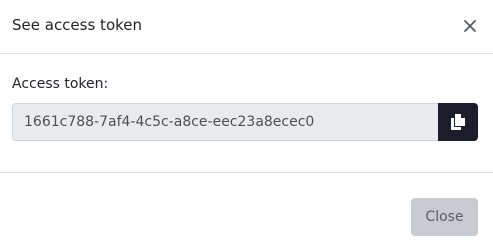  Describe the element at coordinates (470, 26) in the screenshot. I see `close-icon` at that location.